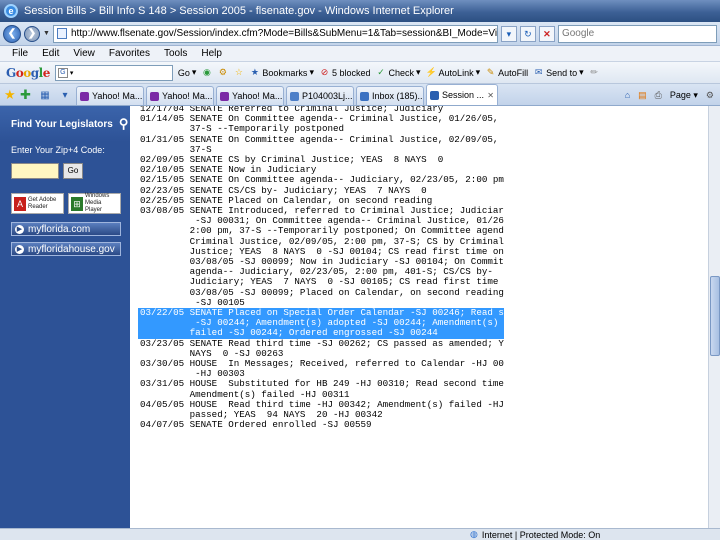 Image resolution: width=720 pixels, height=540 pixels. Describe the element at coordinates (62, 124) in the screenshot. I see `sidebar-heading-text: Find Your Legislators` at that location.